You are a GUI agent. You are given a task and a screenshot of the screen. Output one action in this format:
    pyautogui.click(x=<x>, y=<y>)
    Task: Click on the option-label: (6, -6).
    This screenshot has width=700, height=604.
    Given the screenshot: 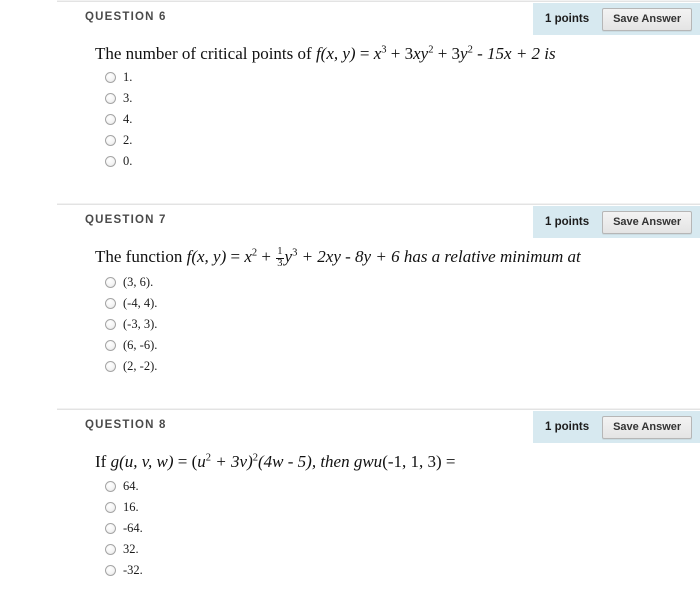 What is the action you would take?
    pyautogui.click(x=140, y=345)
    